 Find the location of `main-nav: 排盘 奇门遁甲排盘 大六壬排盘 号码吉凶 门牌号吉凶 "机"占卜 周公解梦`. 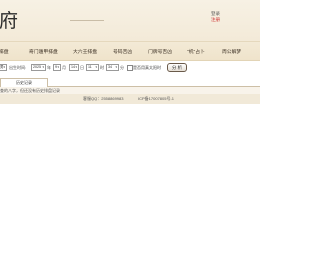

main-nav: 排盘 奇门遁甲排盘 大六壬排盘 号码吉凶 门牌号吉凶 "机"占卜 周公解梦 is located at coordinates (130, 51).